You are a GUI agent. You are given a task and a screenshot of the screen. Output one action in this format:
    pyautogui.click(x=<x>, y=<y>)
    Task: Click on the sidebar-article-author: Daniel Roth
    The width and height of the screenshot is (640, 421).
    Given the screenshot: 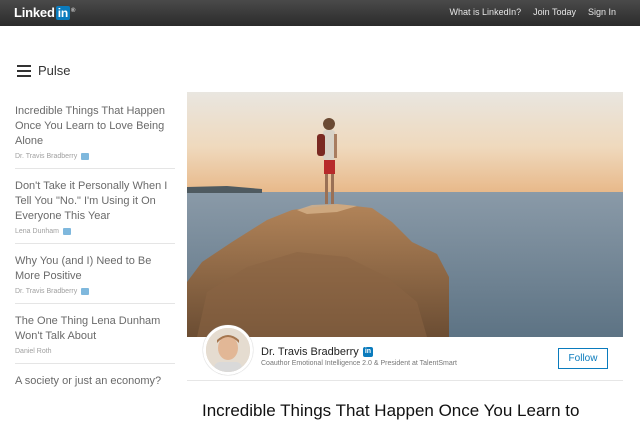 What is the action you would take?
    pyautogui.click(x=95, y=351)
    